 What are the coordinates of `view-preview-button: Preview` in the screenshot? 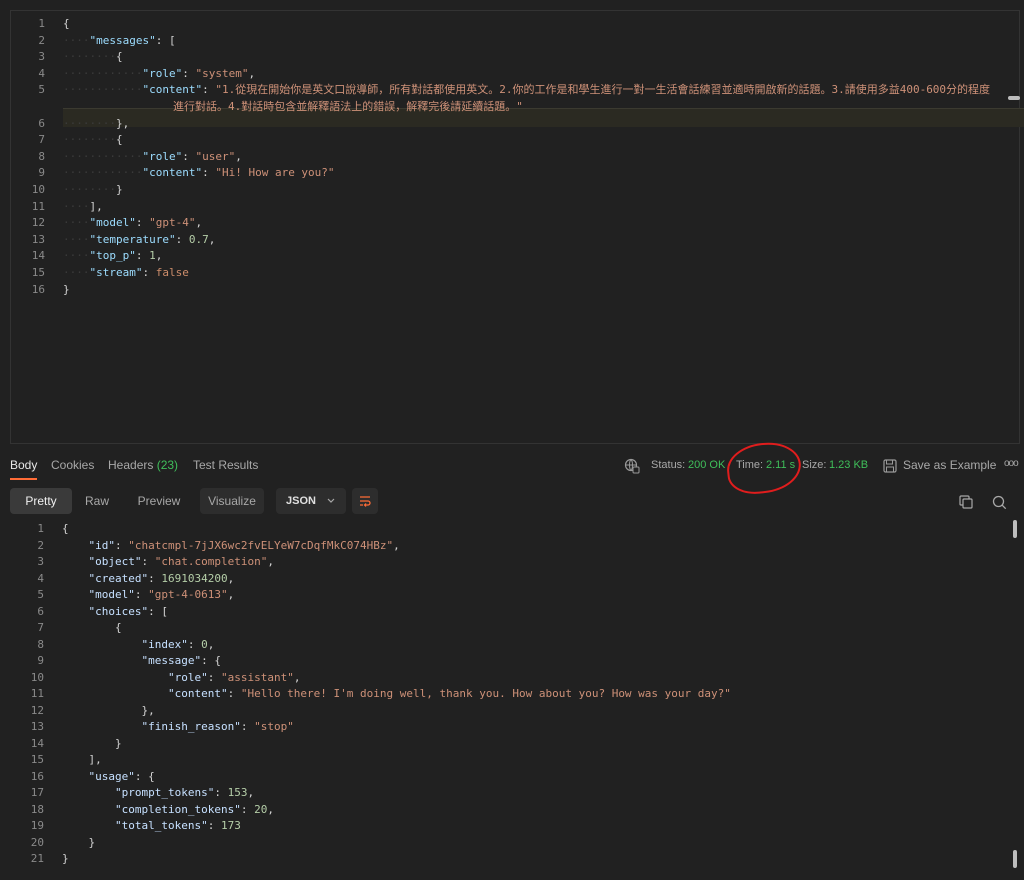 It's located at (159, 501).